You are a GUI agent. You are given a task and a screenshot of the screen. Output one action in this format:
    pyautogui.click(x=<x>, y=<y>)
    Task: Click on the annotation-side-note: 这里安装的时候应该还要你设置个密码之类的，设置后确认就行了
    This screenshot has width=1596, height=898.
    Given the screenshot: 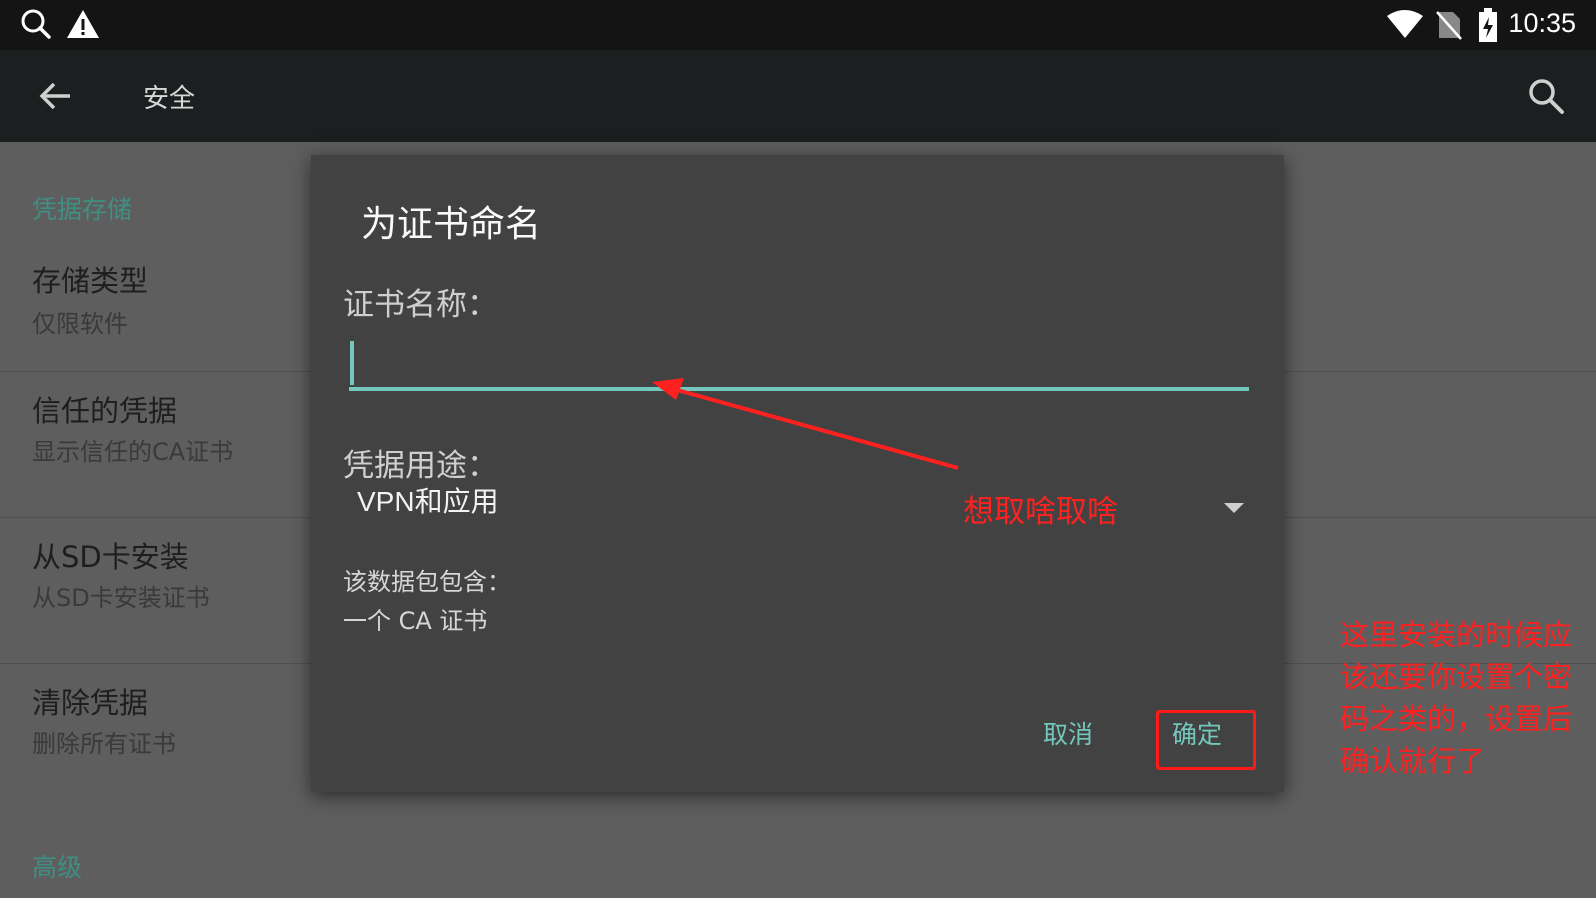 What is the action you would take?
    pyautogui.click(x=1456, y=698)
    